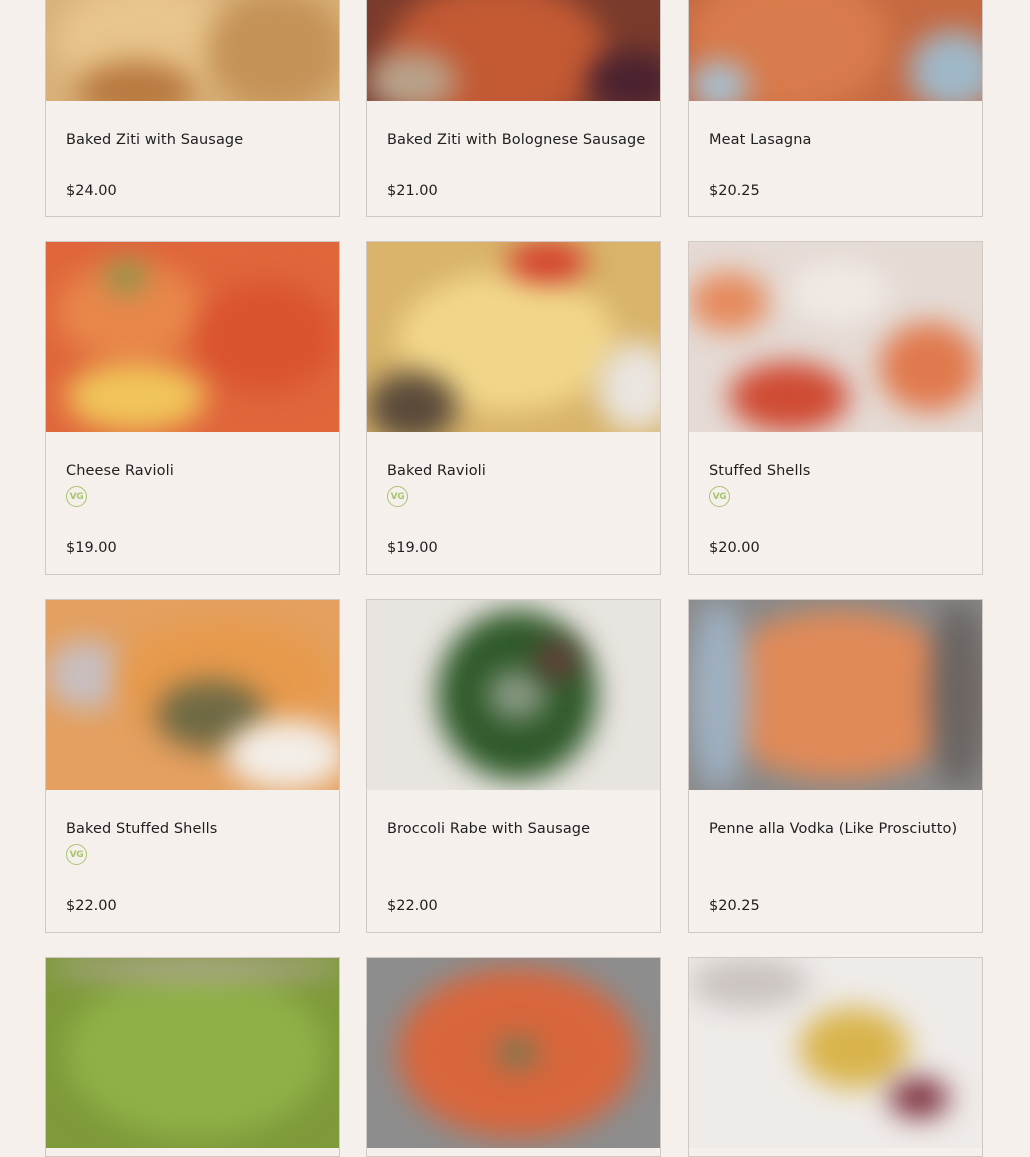  What do you see at coordinates (91, 191) in the screenshot?
I see `item-price: $24.00` at bounding box center [91, 191].